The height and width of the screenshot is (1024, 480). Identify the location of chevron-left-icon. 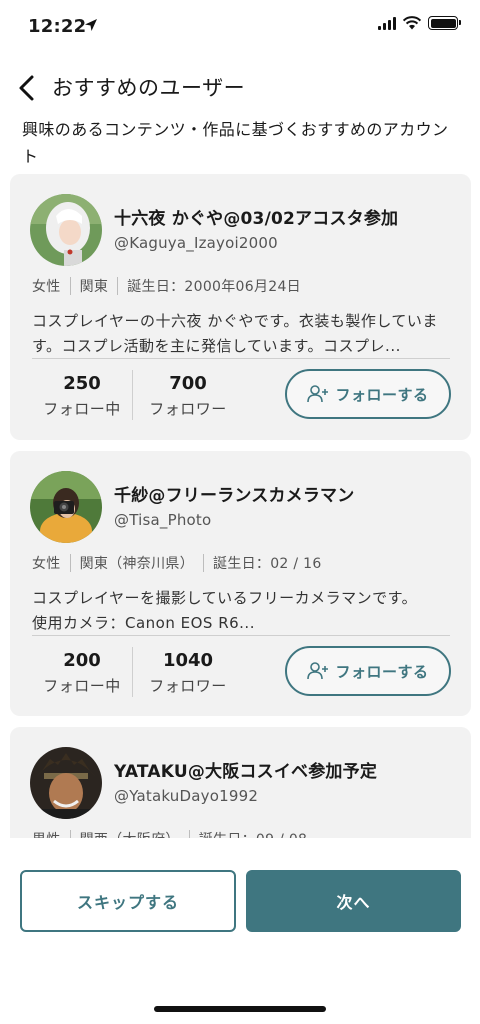
(26, 88).